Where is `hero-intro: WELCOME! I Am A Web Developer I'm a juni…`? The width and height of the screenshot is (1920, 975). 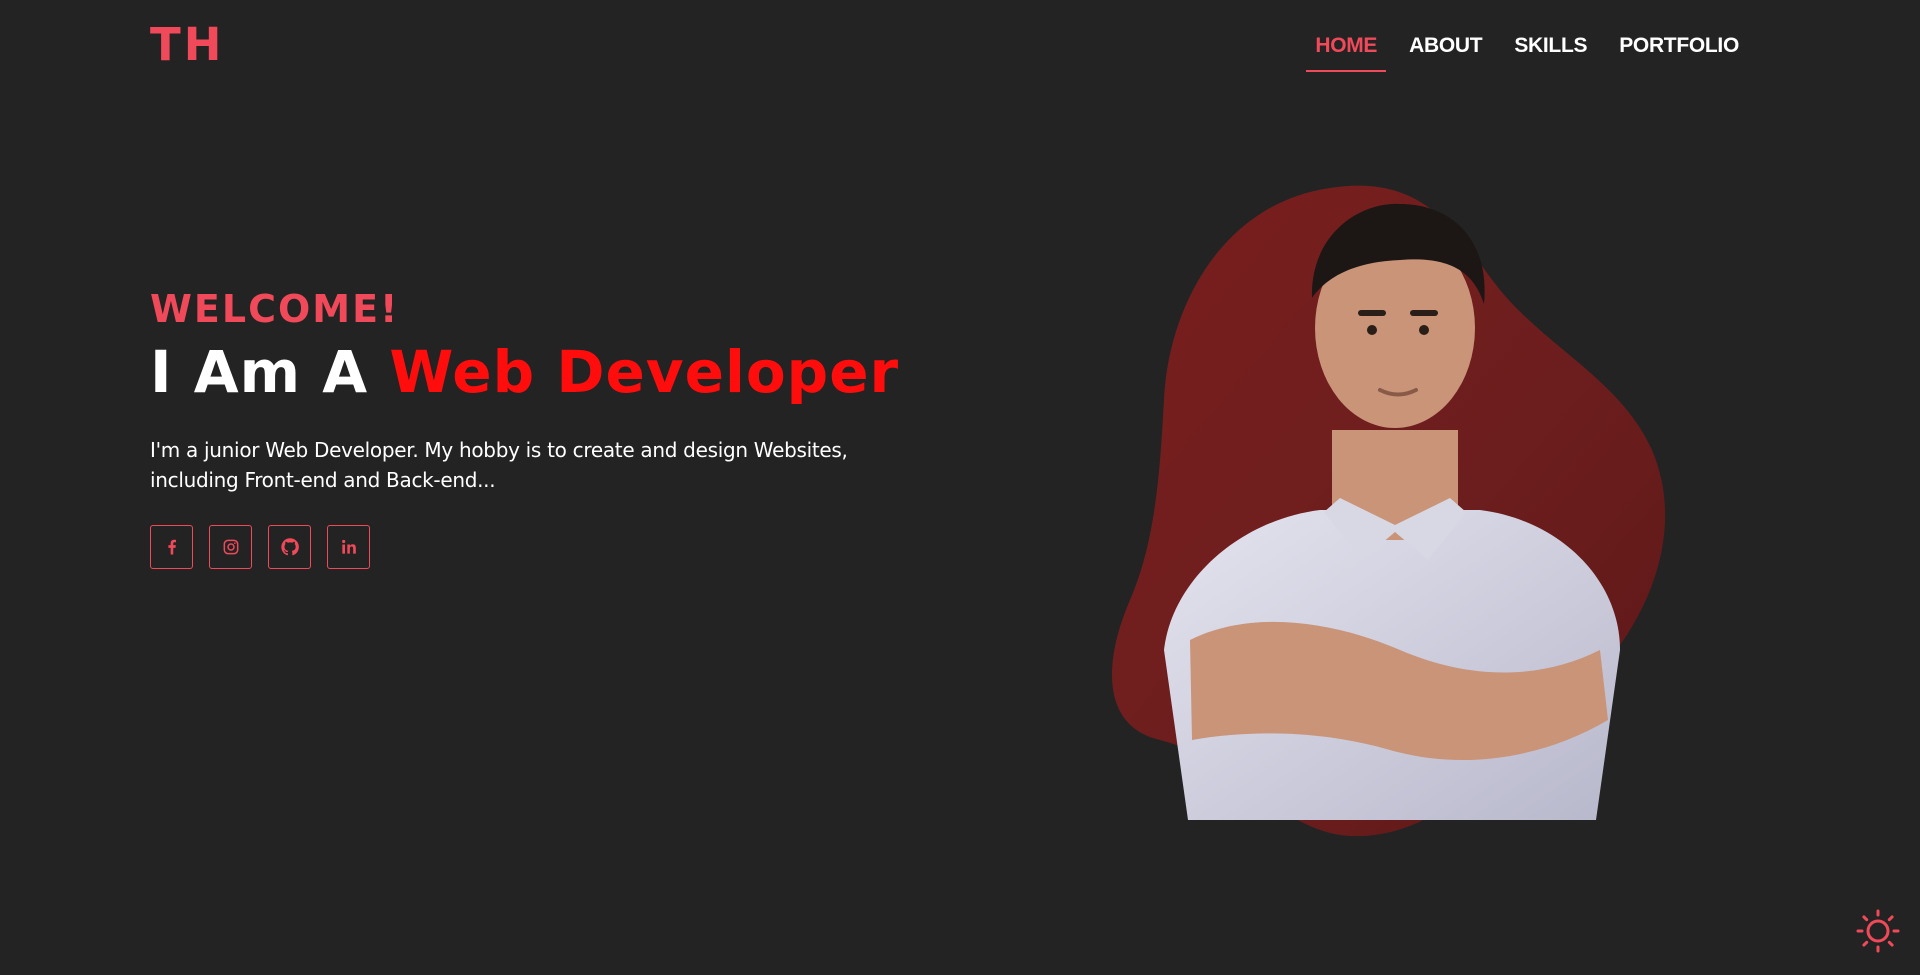
hero-intro: WELCOME! I Am A Web Developer I'm a juni… is located at coordinates (530, 429).